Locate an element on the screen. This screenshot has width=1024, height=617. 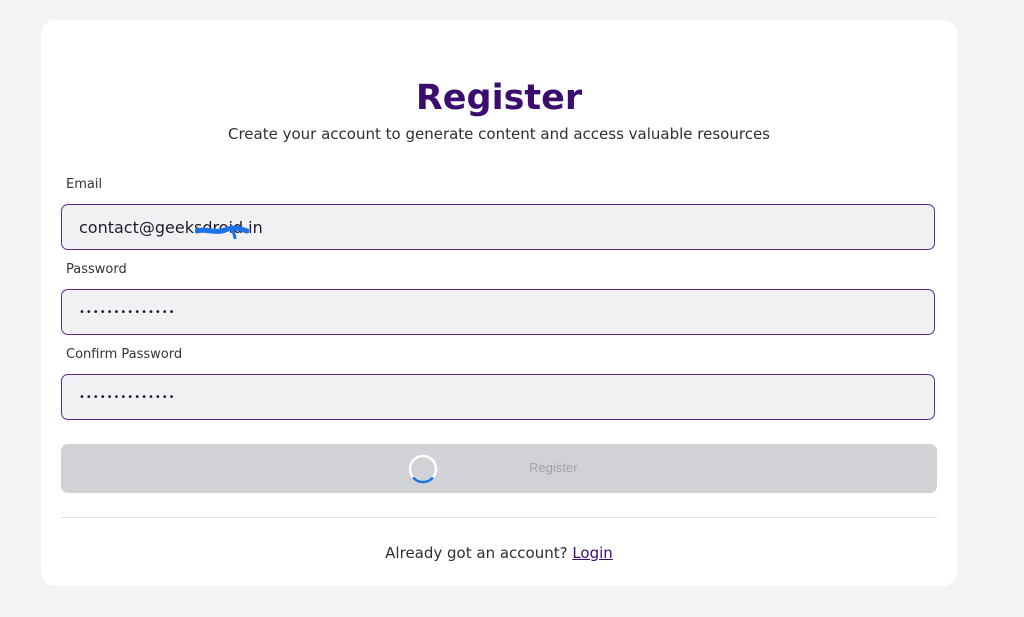
confirm-password-field is located at coordinates (498, 397).